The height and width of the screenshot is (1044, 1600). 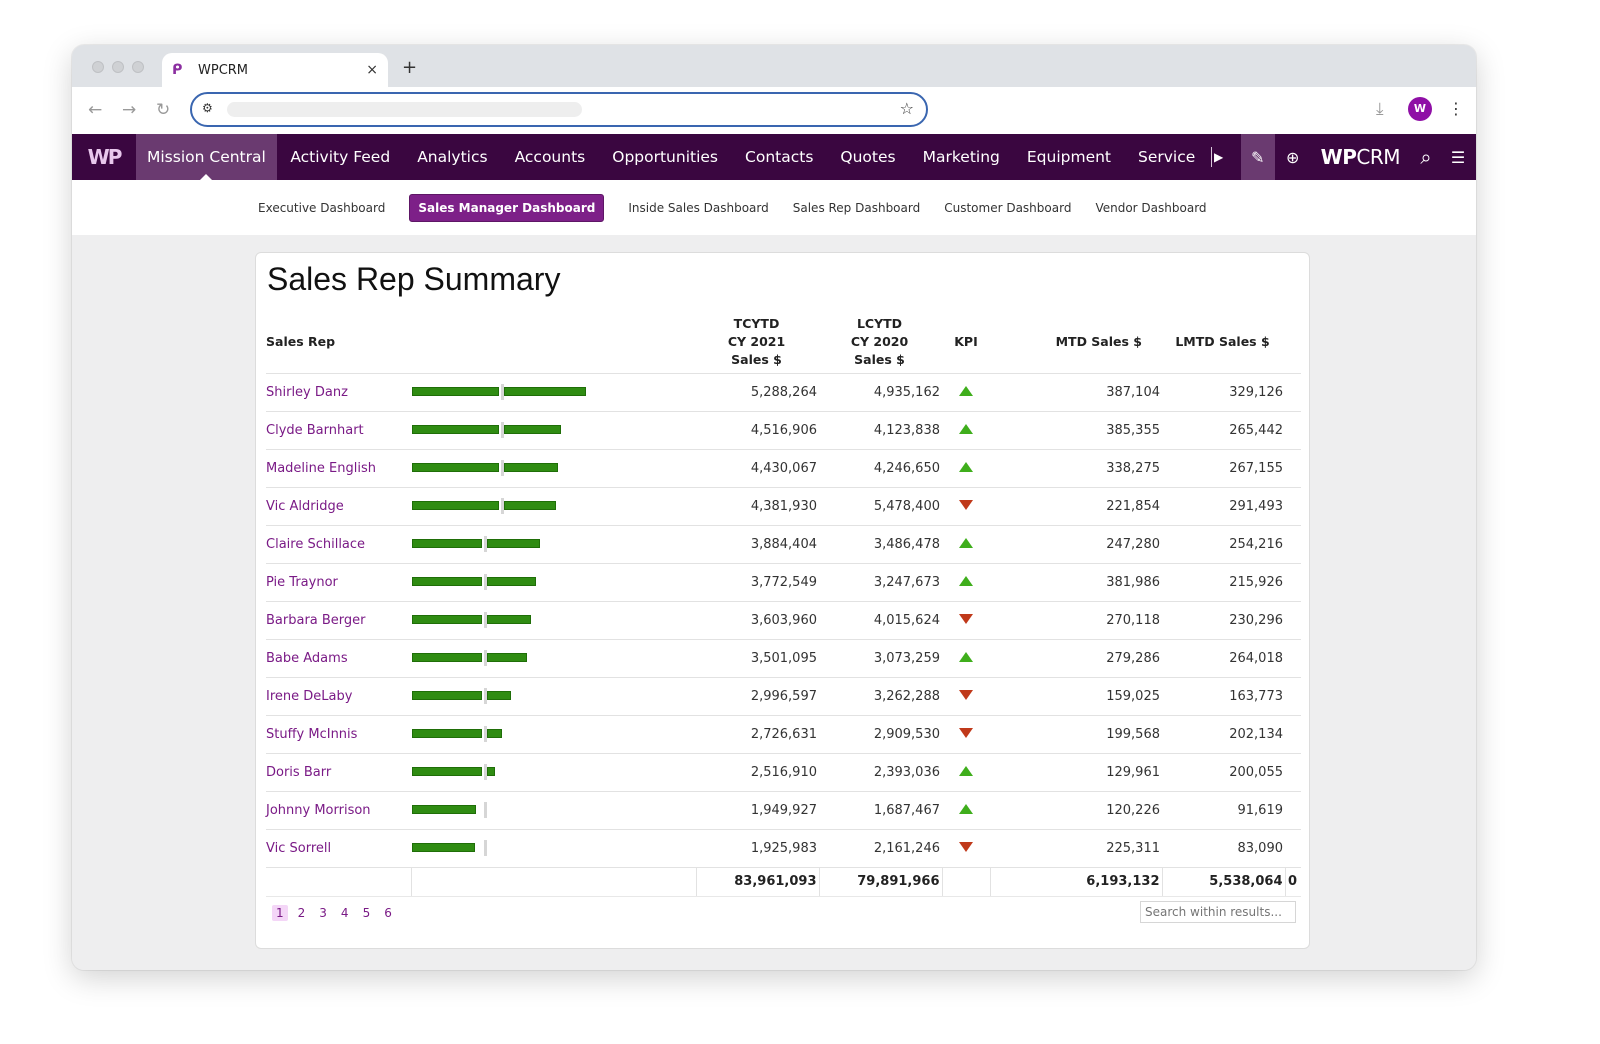 I want to click on edit-pencil-icon: ✎, so click(x=1257, y=157).